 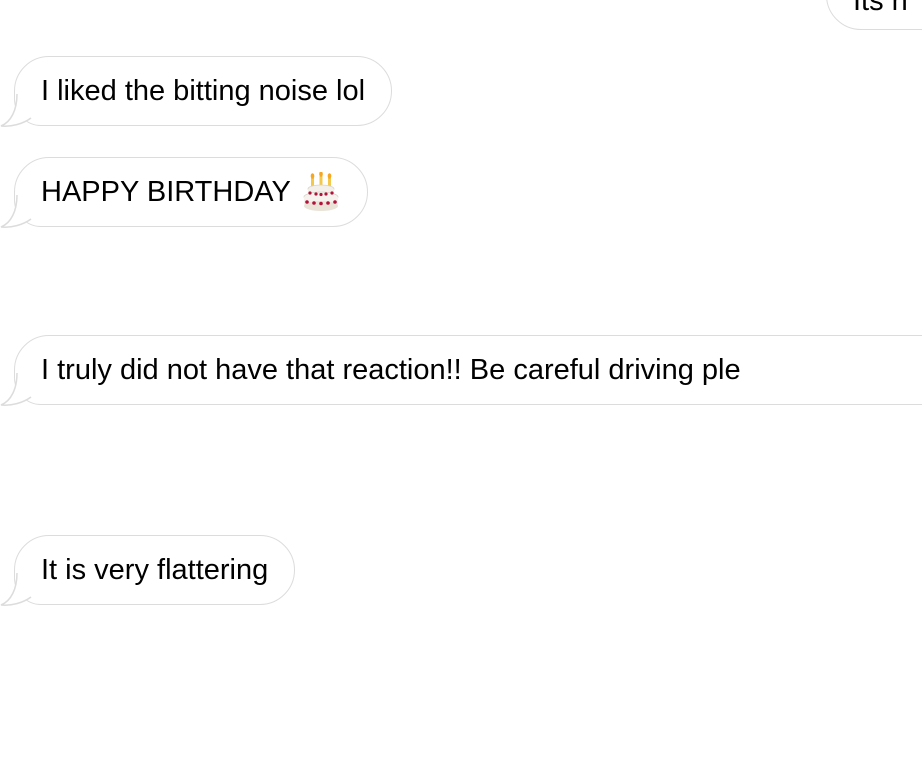 I want to click on birthday-cake-icon, so click(x=321, y=191).